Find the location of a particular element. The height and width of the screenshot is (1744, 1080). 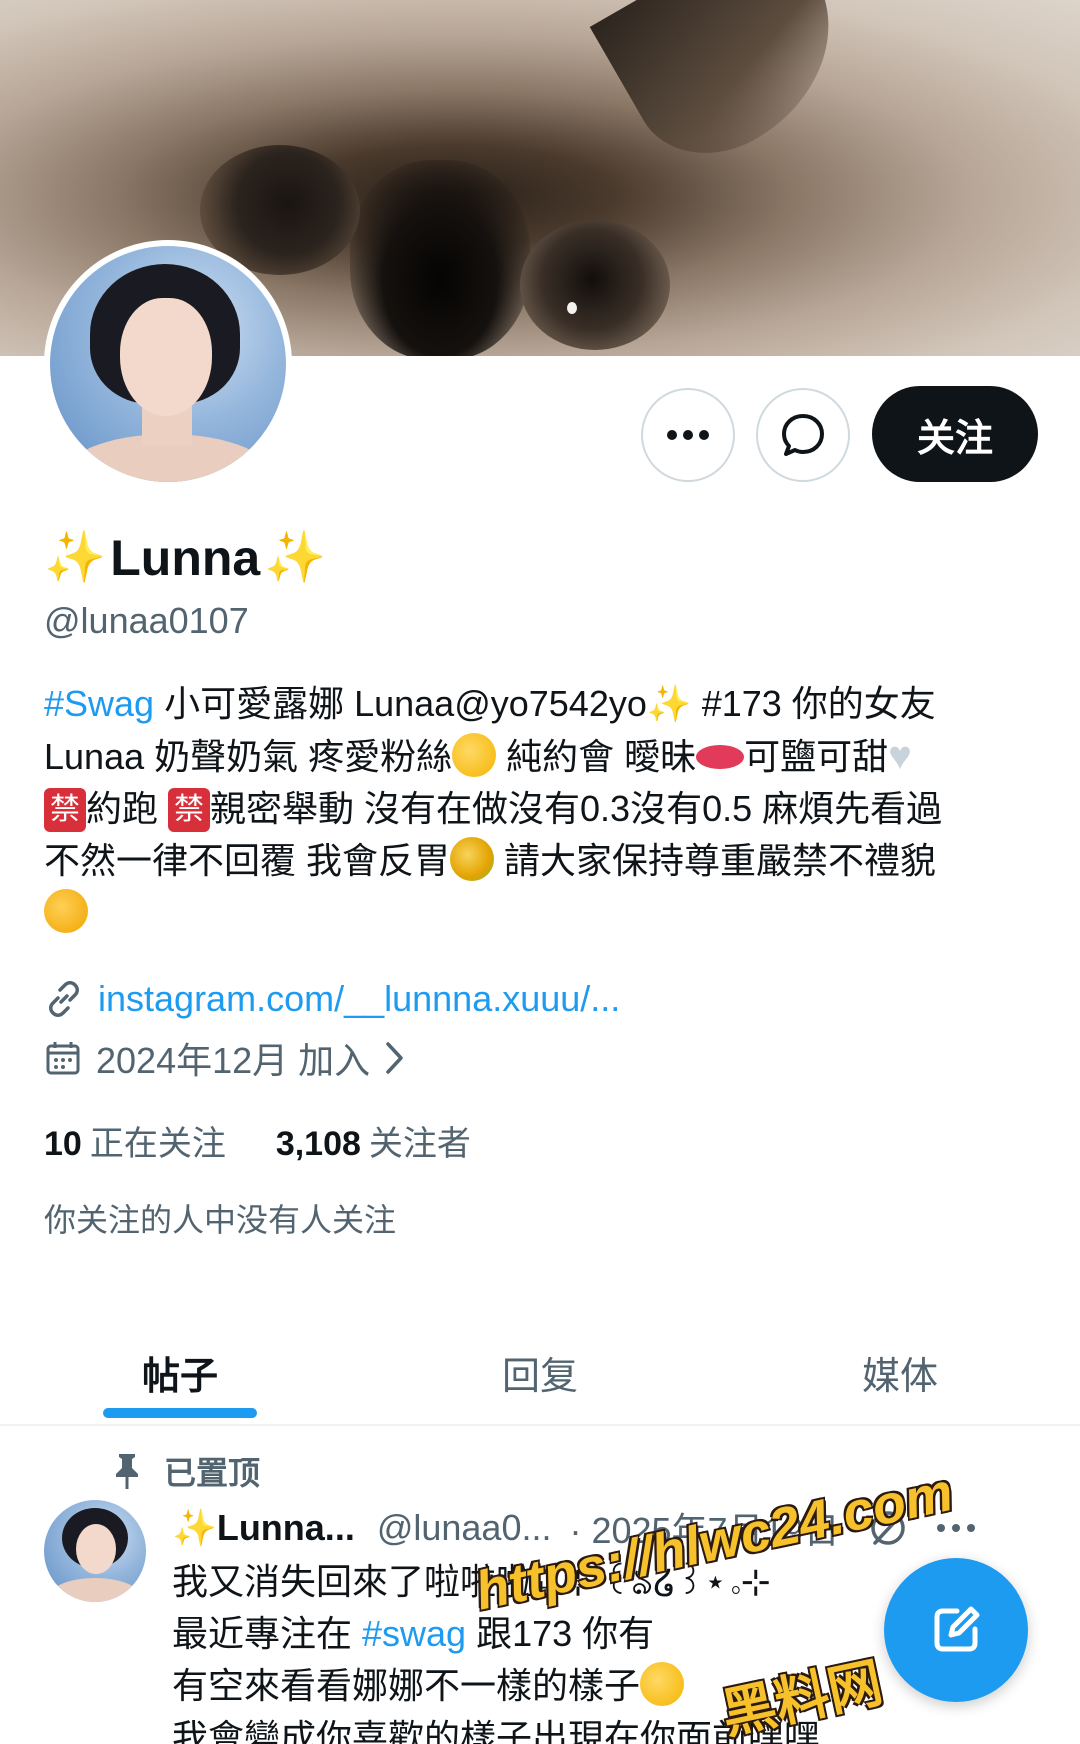

join-date: 2024年12月 加入 is located at coordinates (225, 1058).